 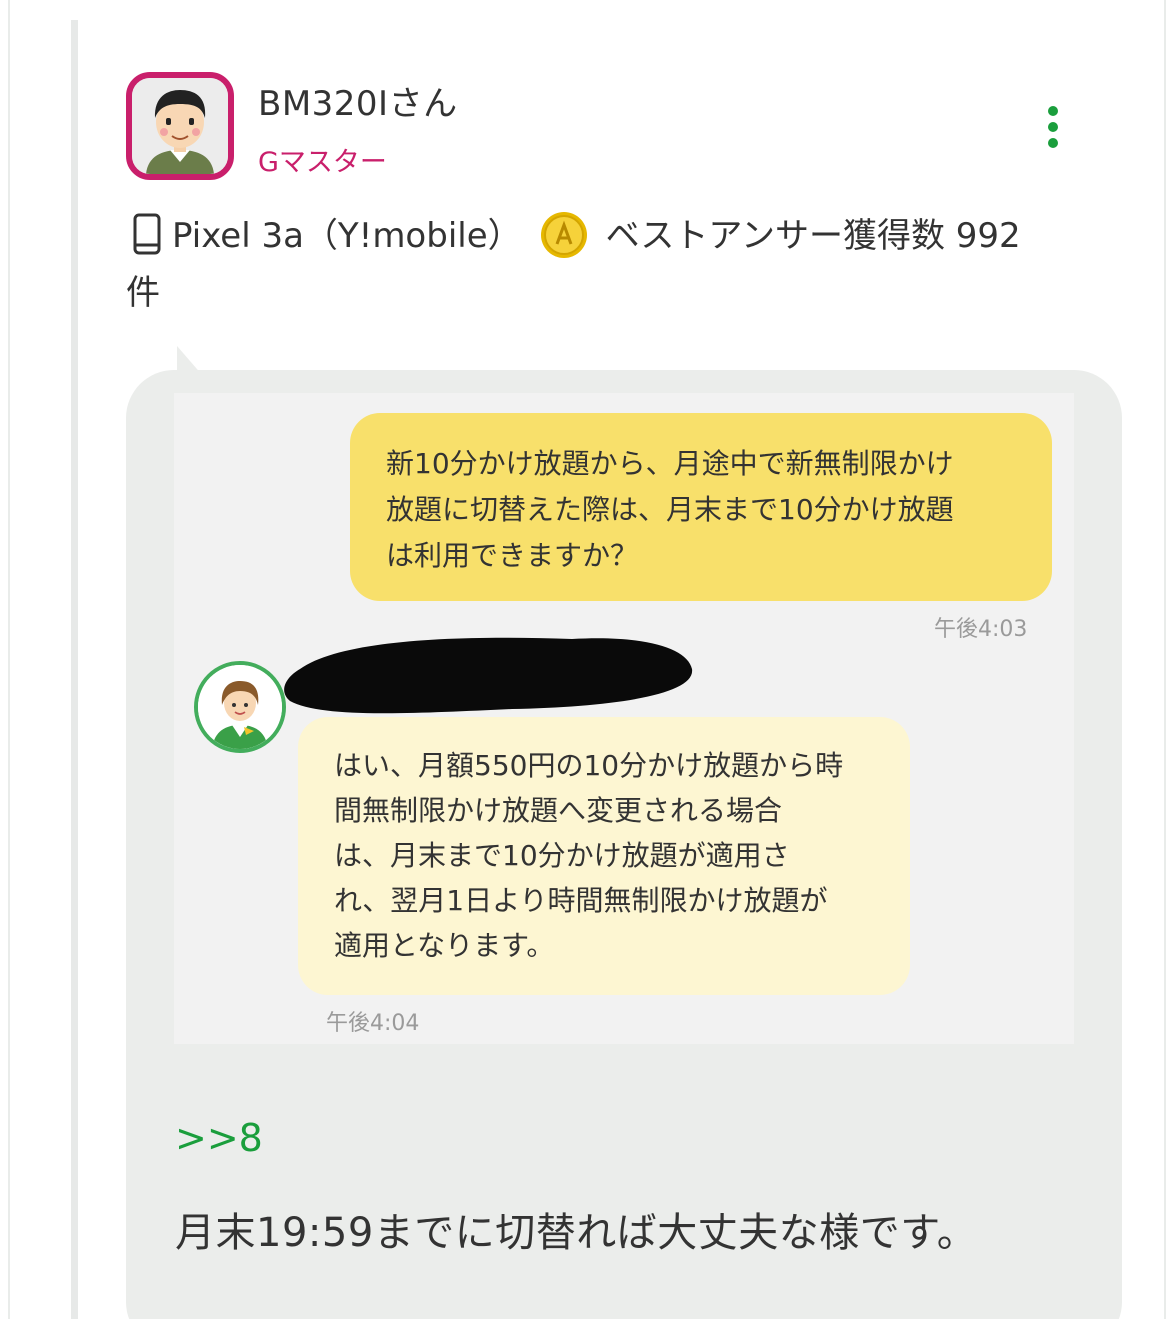 What do you see at coordinates (488, 675) in the screenshot?
I see `redaction-scribble` at bounding box center [488, 675].